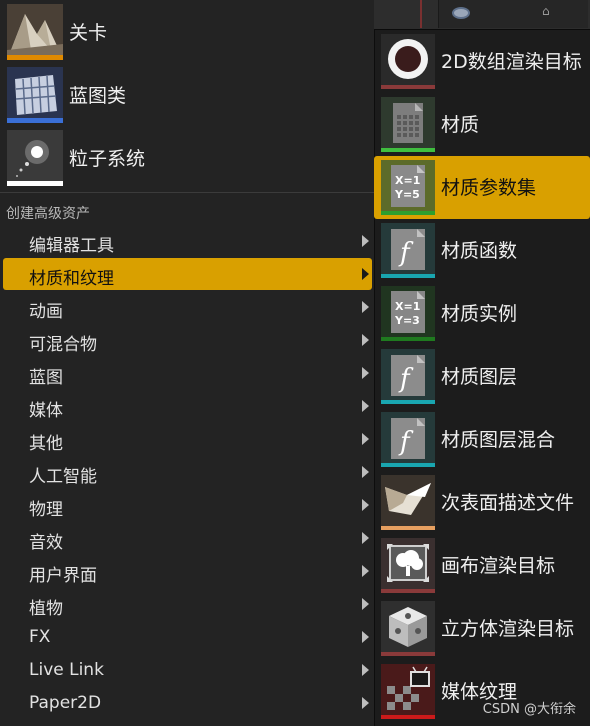  I want to click on blueprint-class-label: 蓝图类, so click(98, 96).